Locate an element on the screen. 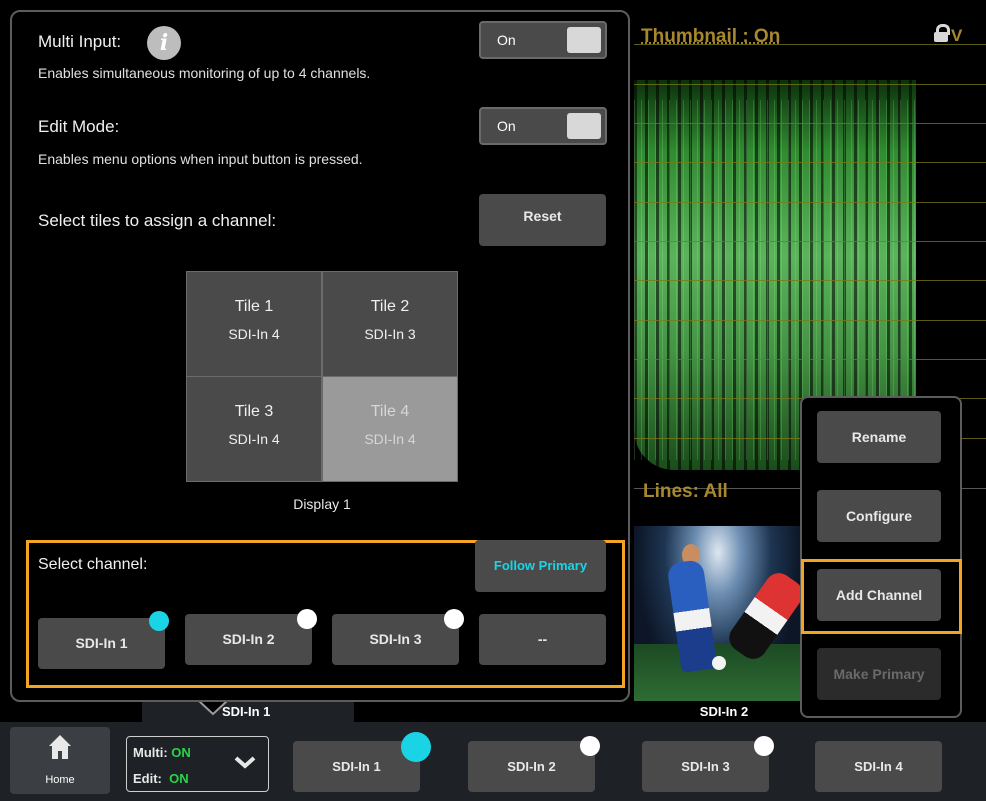  rename-button: Rename is located at coordinates (879, 437).